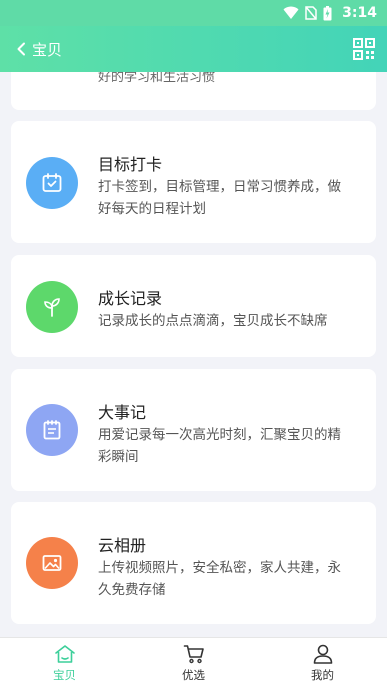 The width and height of the screenshot is (387, 688). What do you see at coordinates (193, 674) in the screenshot?
I see `tab-label: 优选` at bounding box center [193, 674].